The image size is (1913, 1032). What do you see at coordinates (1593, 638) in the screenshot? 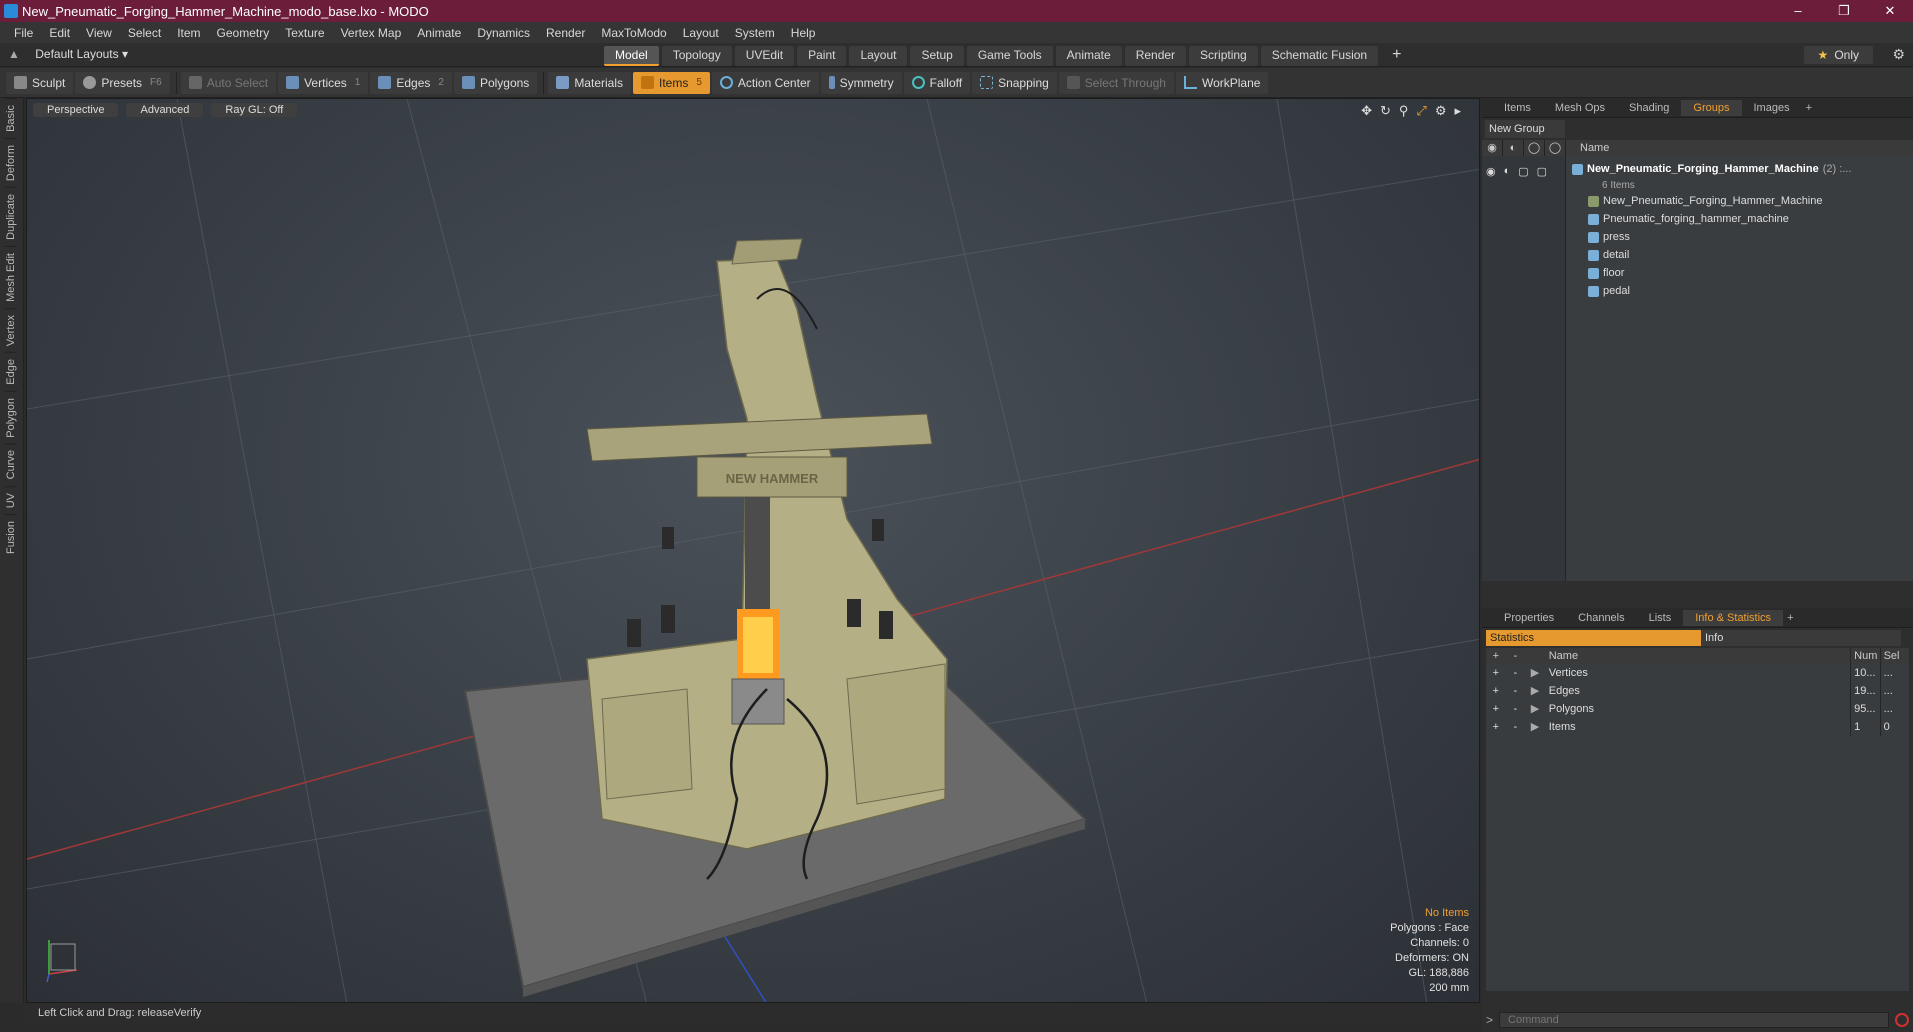
I see `statistics-tab: Statistics` at bounding box center [1593, 638].